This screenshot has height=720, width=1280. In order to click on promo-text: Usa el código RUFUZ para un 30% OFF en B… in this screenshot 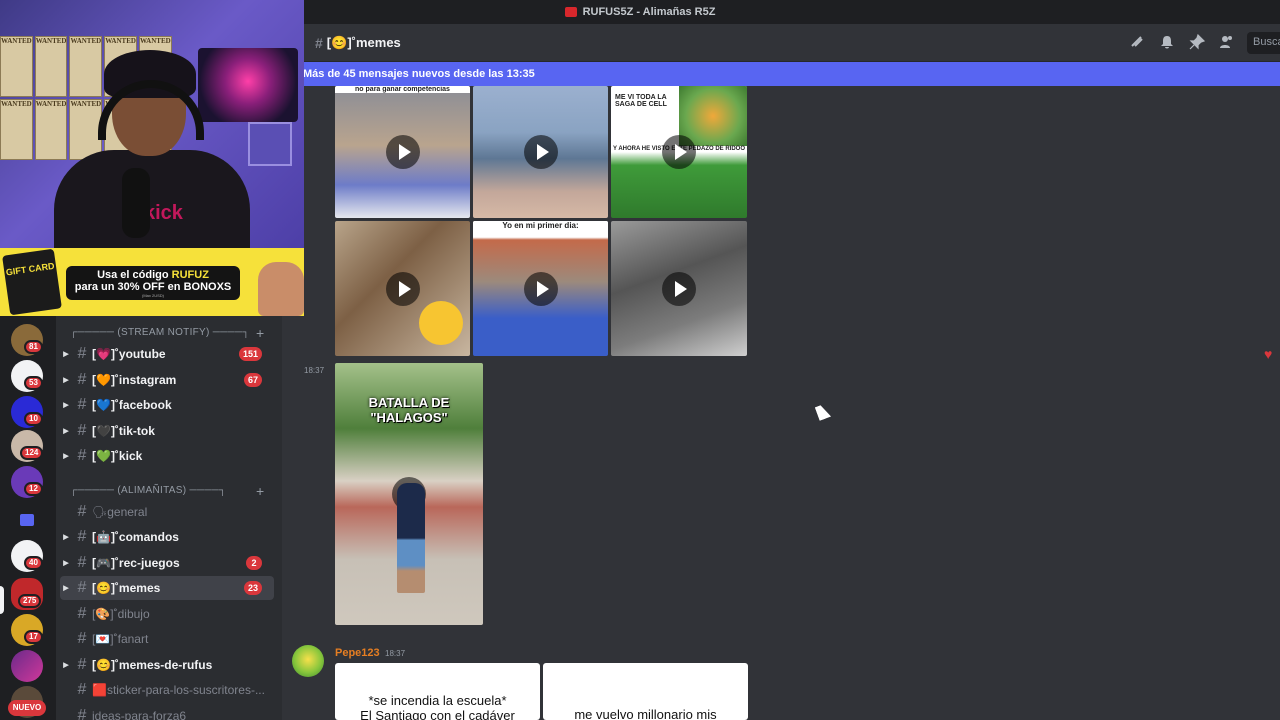, I will do `click(153, 283)`.